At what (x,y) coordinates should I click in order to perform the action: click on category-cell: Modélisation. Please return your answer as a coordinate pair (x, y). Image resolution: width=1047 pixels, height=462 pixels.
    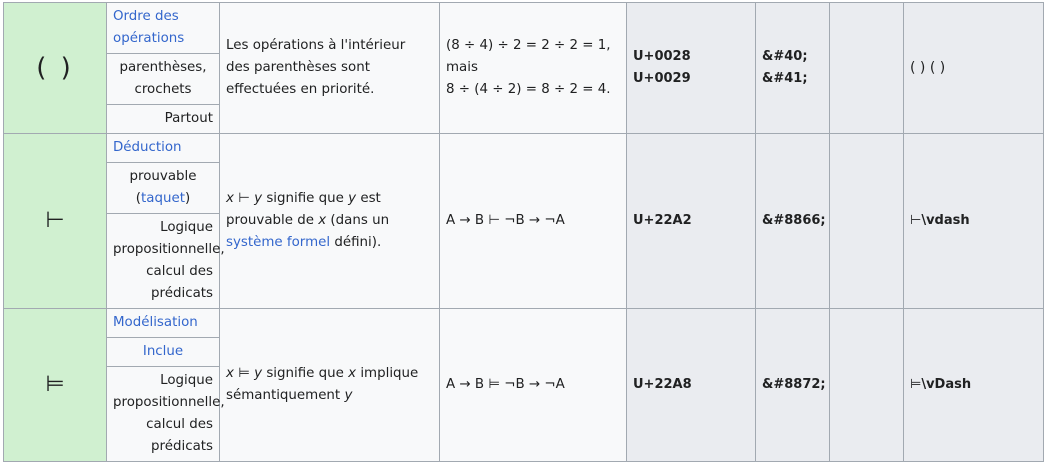
    Looking at the image, I should click on (163, 323).